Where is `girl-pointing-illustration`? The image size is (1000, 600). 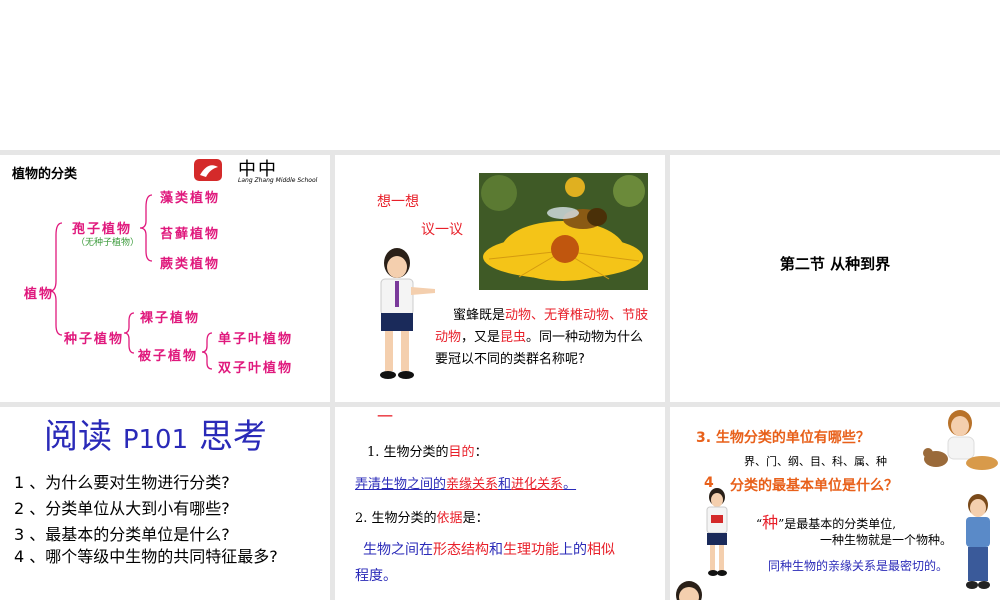
girl-pointing-illustration is located at coordinates (407, 313).